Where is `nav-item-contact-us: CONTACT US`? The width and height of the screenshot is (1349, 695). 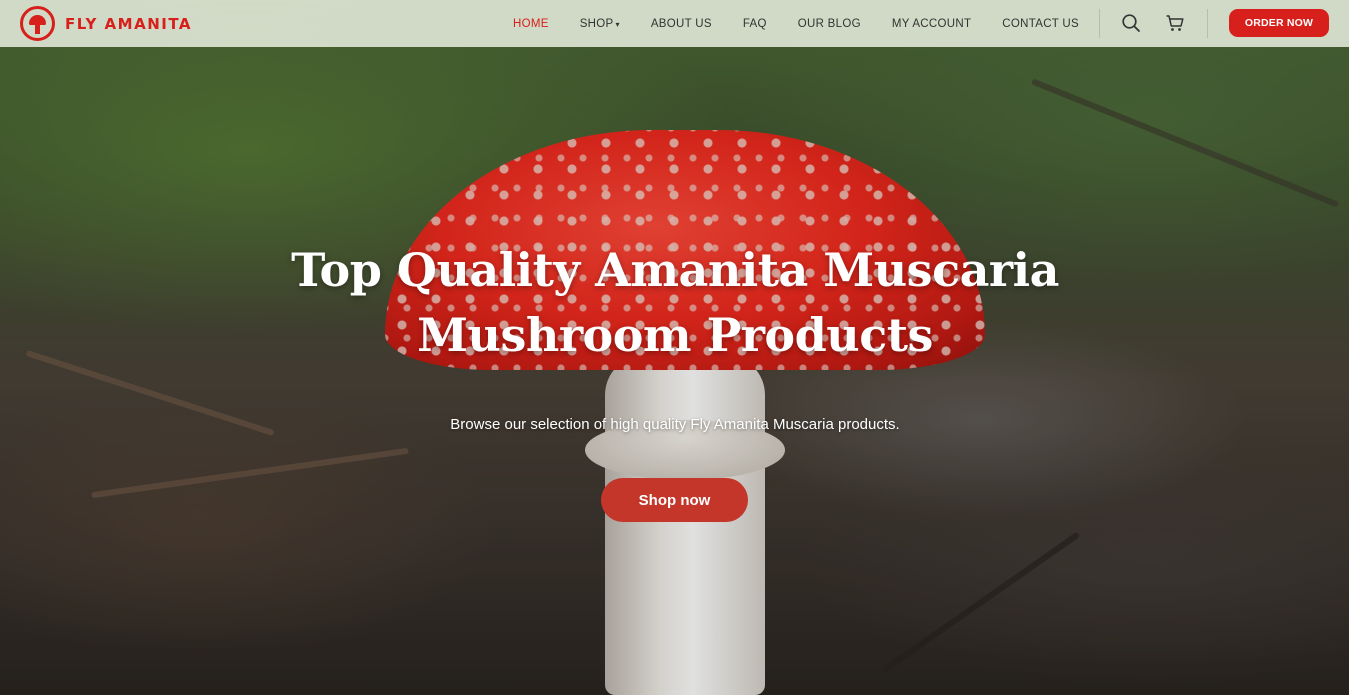
nav-item-contact-us: CONTACT US is located at coordinates (1040, 24).